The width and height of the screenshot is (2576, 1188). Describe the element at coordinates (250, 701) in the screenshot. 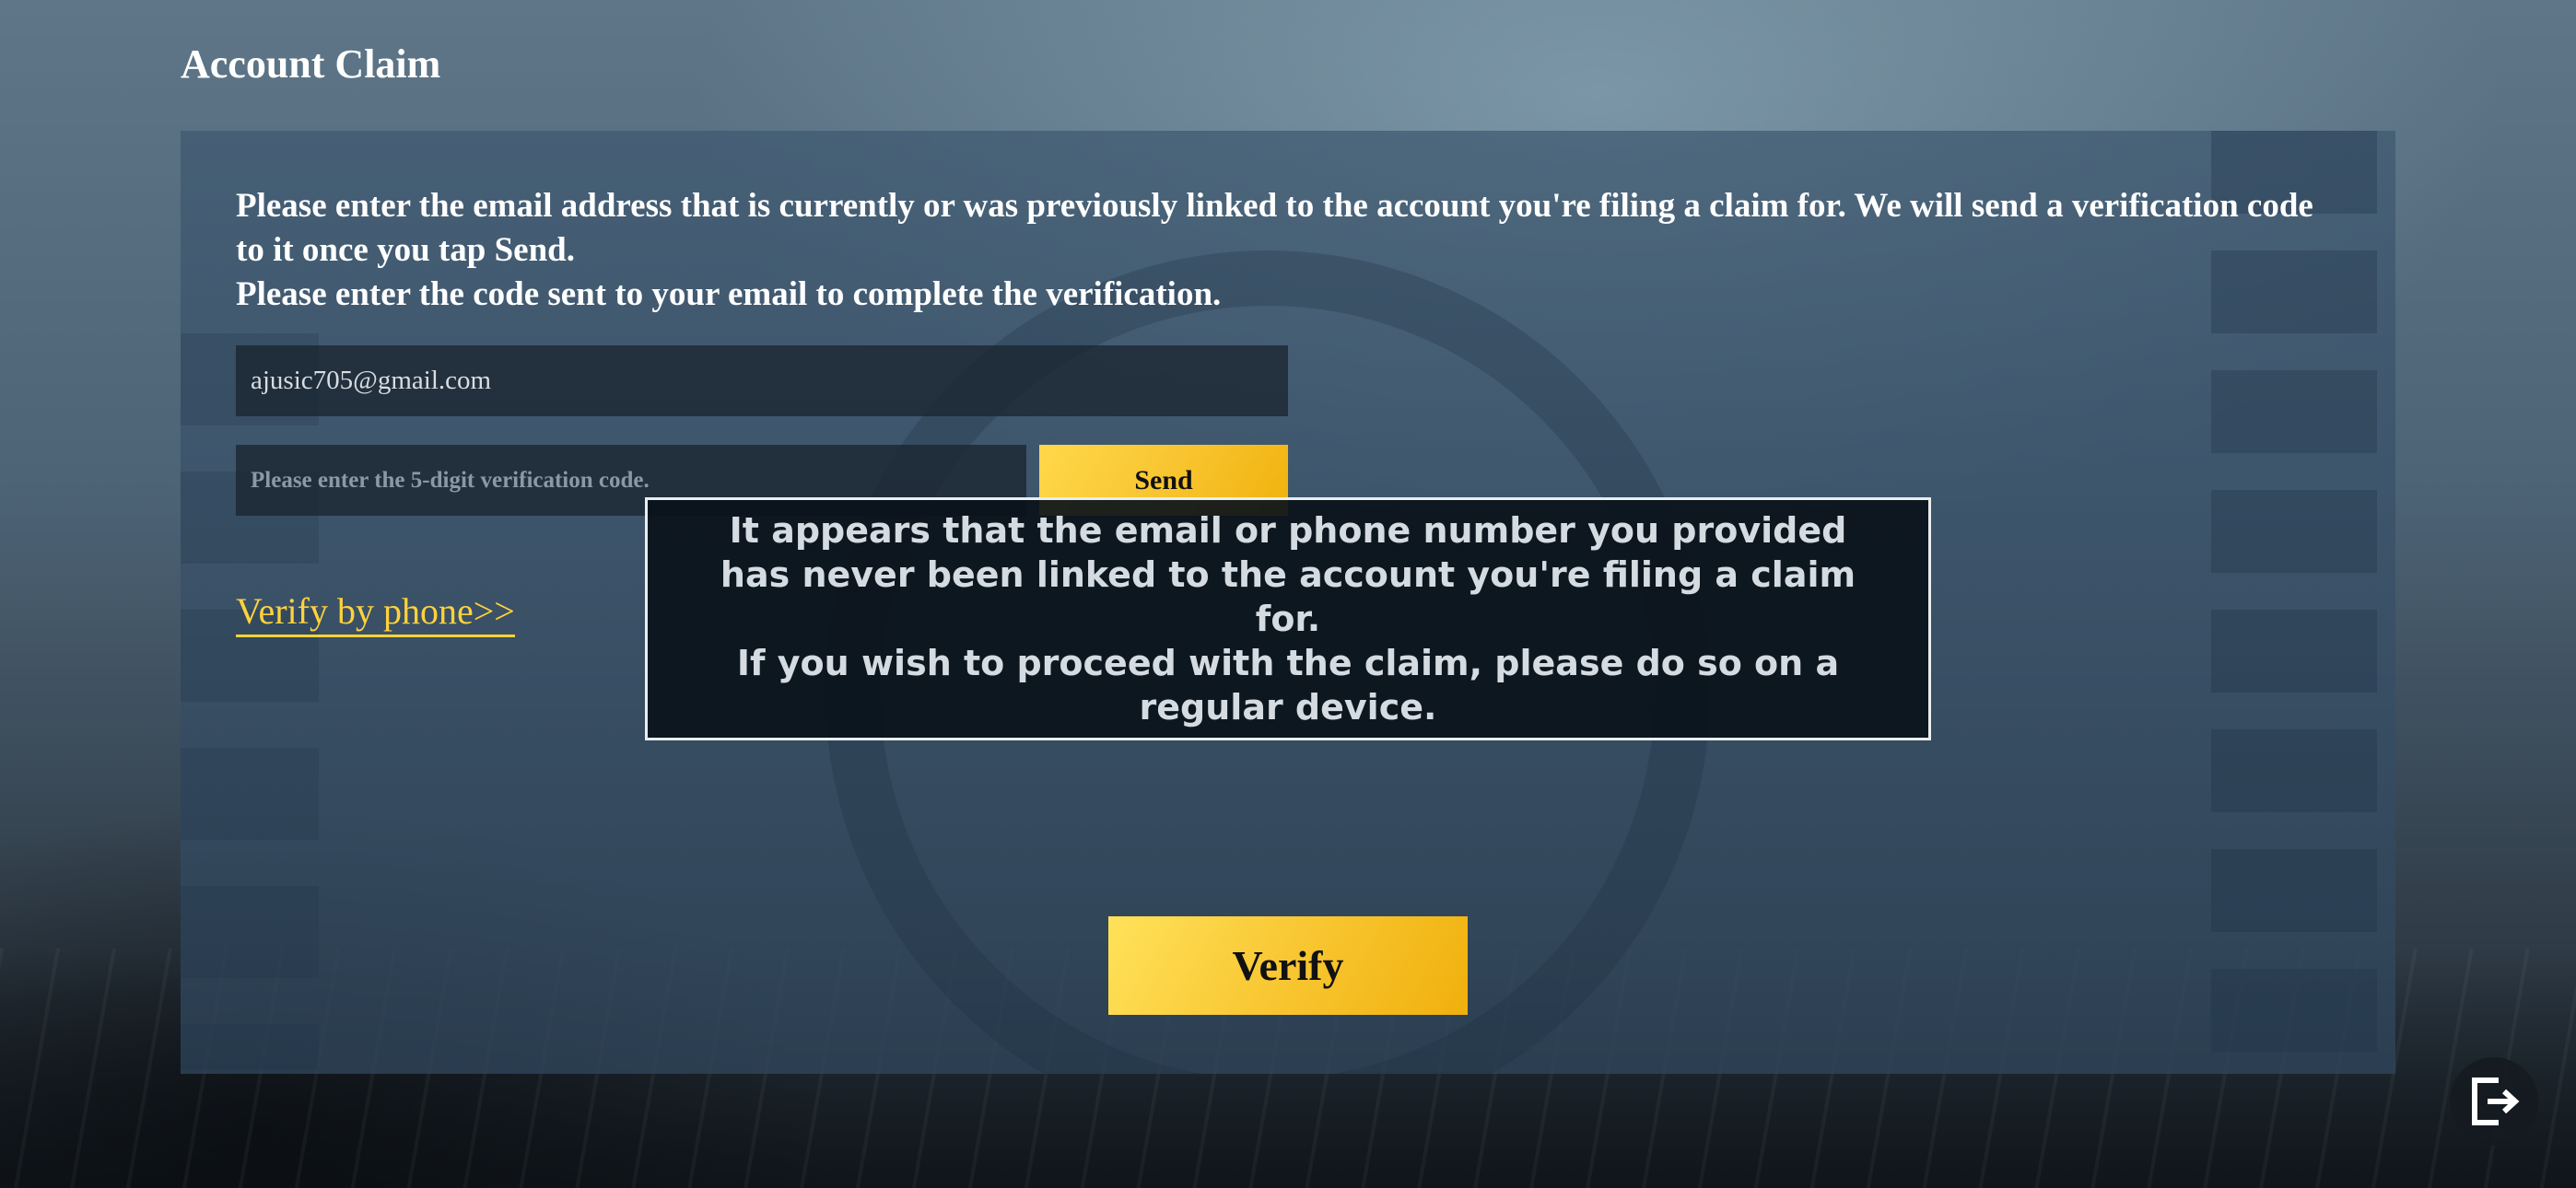

I see `background-watermark-left` at that location.